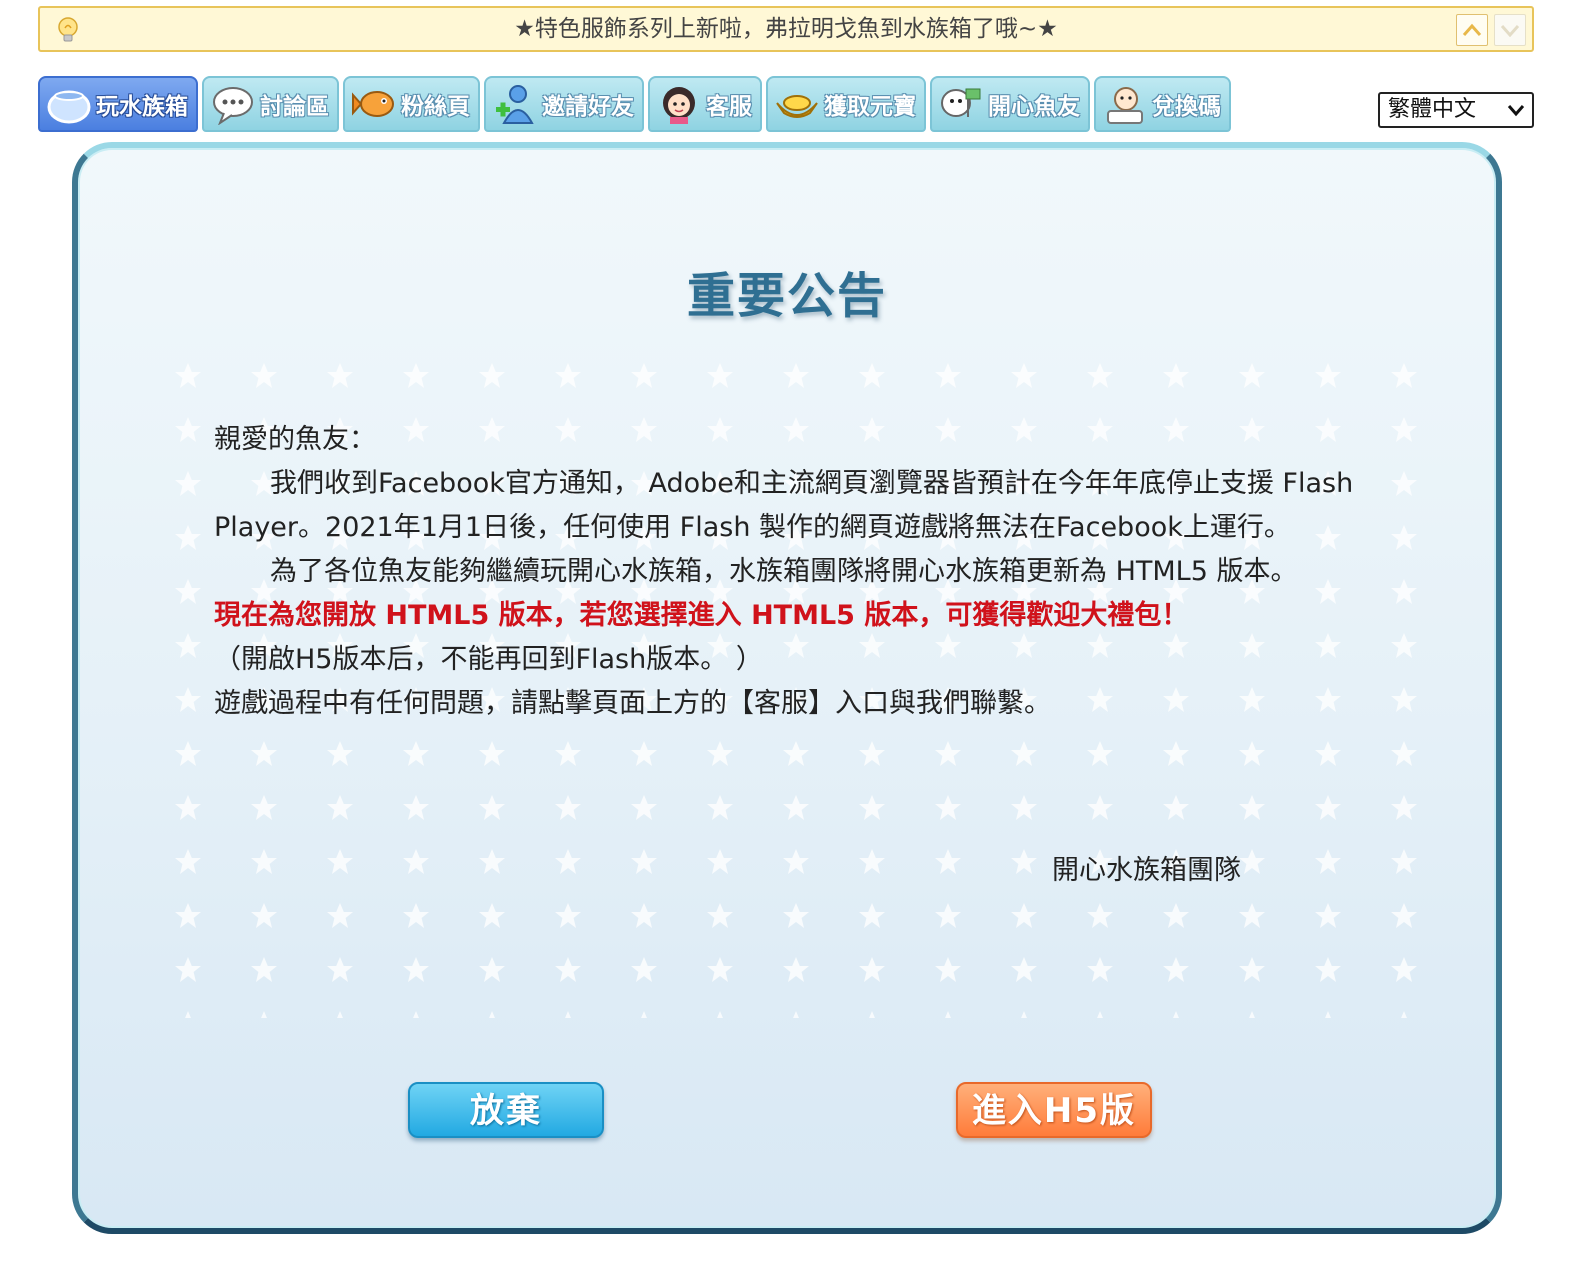 Image resolution: width=1590 pixels, height=1270 pixels. I want to click on fishbowl-icon, so click(69, 107).